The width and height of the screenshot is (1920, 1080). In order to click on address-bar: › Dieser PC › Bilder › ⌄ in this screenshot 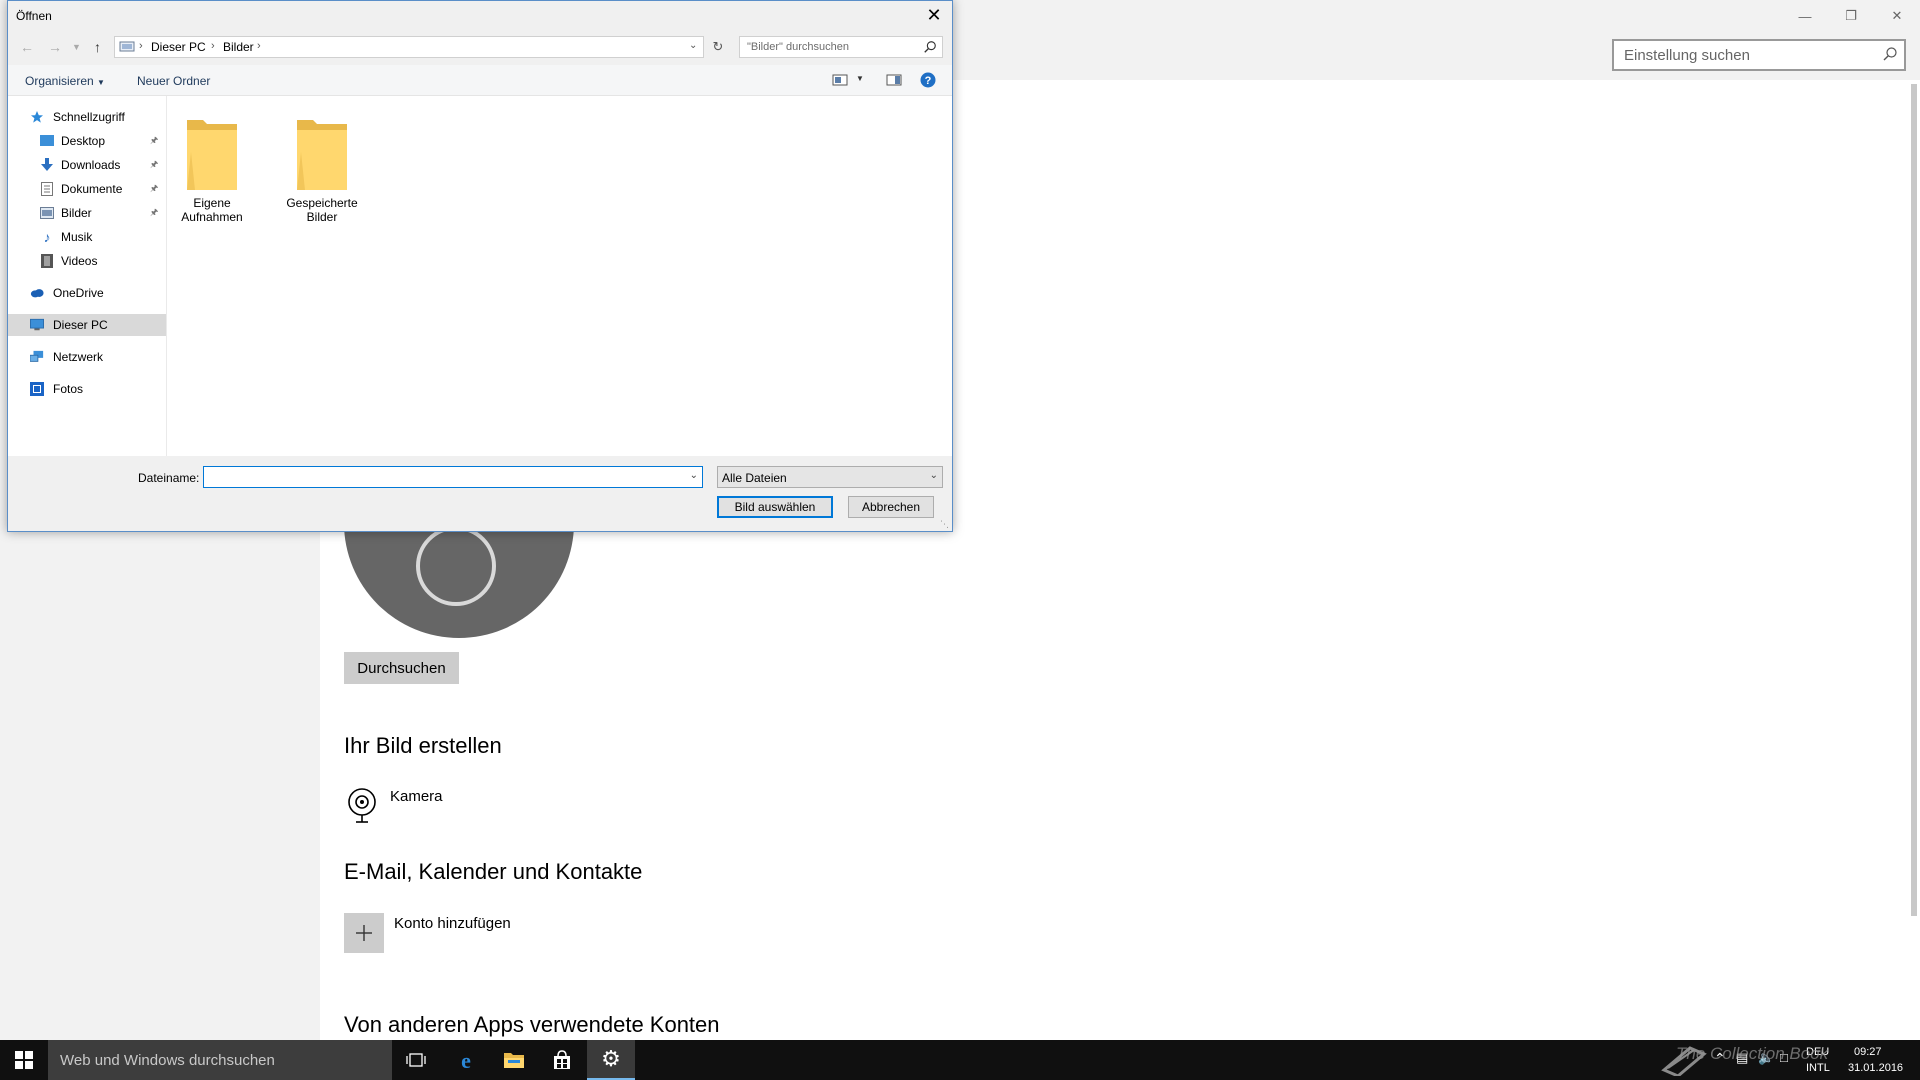, I will do `click(409, 47)`.